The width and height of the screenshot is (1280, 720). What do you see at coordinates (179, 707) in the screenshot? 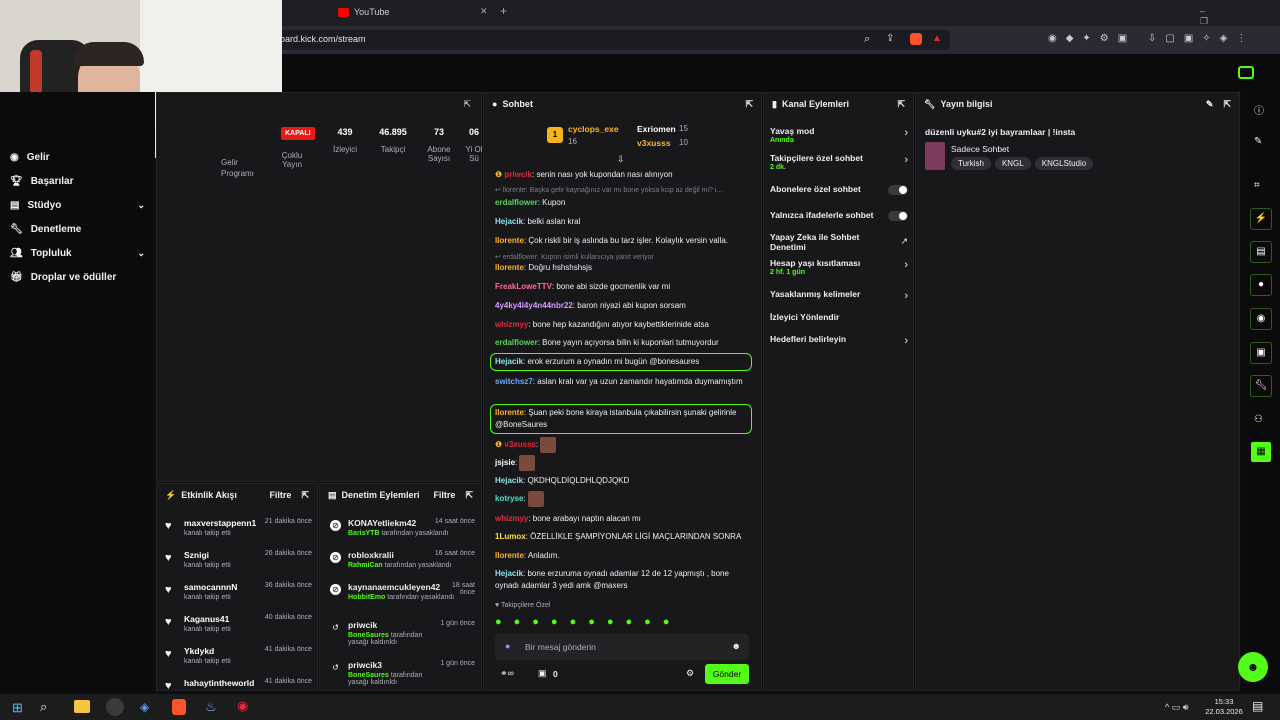
I see `brave-icon` at bounding box center [179, 707].